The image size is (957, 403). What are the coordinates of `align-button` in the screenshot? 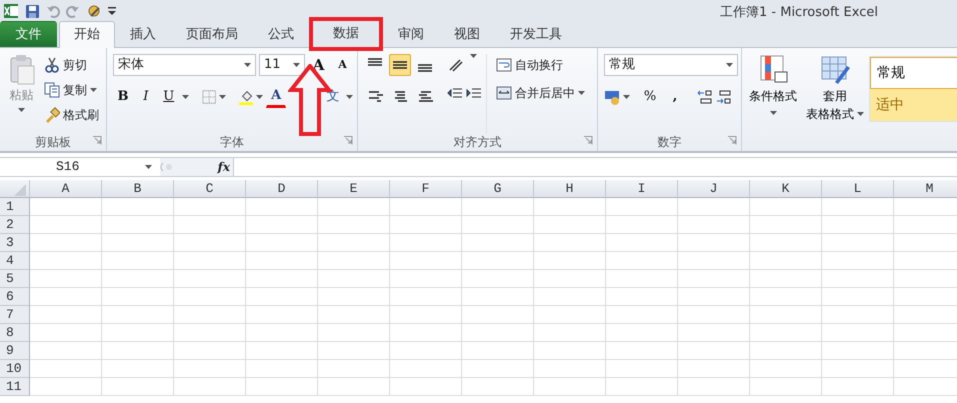 It's located at (400, 65).